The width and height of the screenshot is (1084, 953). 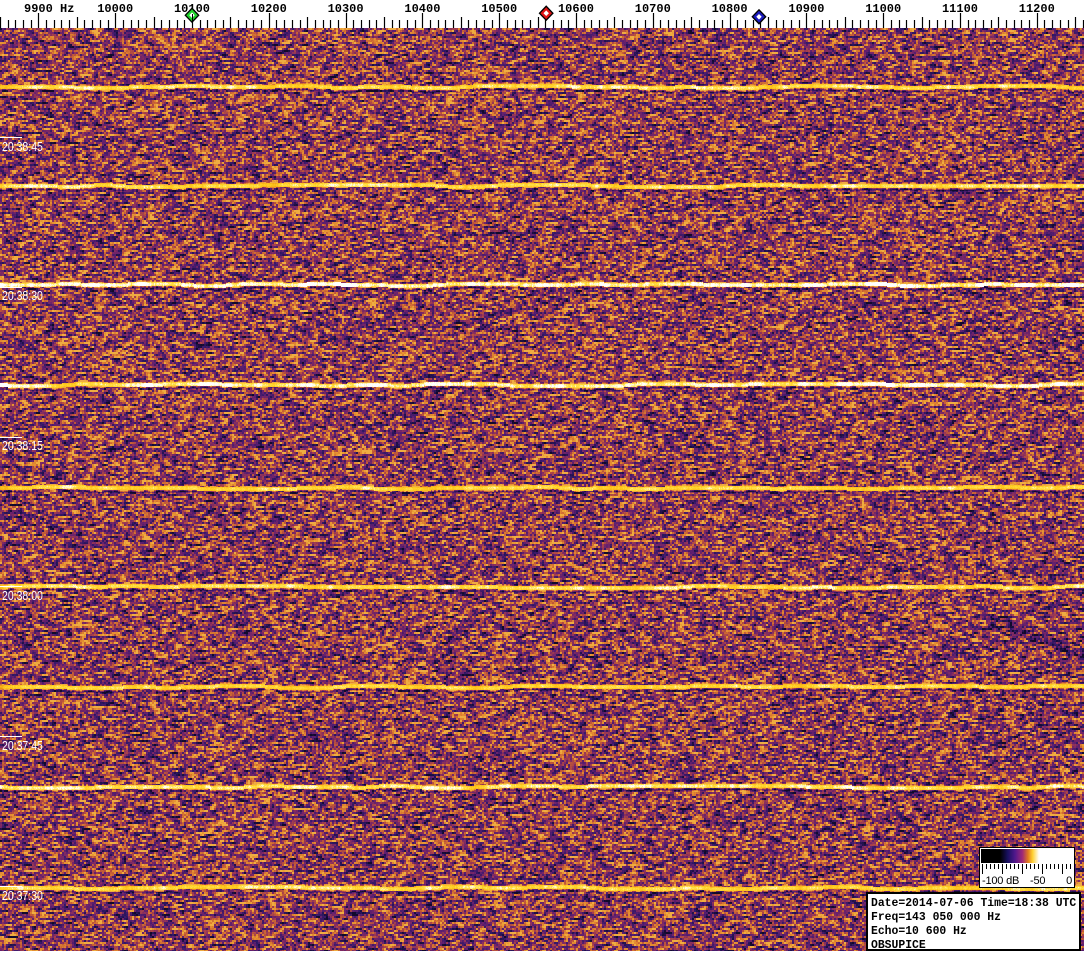 What do you see at coordinates (653, 9) in the screenshot?
I see `svg-text: 10700` at bounding box center [653, 9].